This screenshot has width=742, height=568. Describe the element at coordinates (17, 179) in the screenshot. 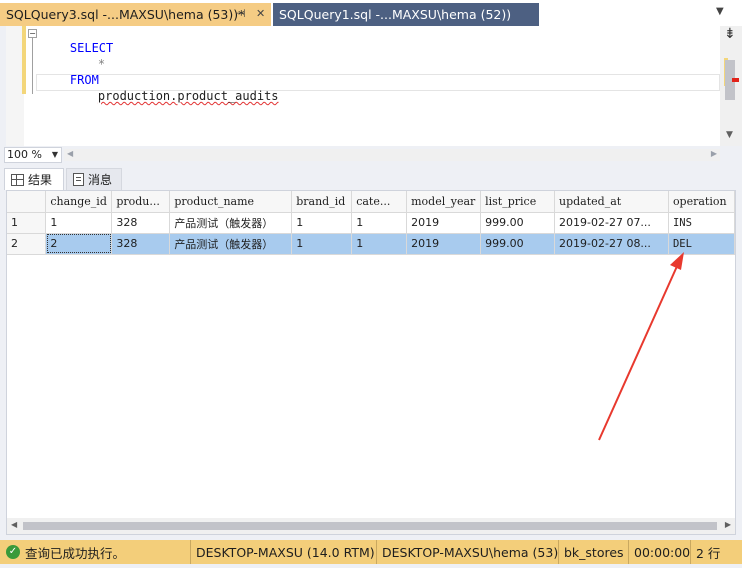

I see `grid-icon` at that location.